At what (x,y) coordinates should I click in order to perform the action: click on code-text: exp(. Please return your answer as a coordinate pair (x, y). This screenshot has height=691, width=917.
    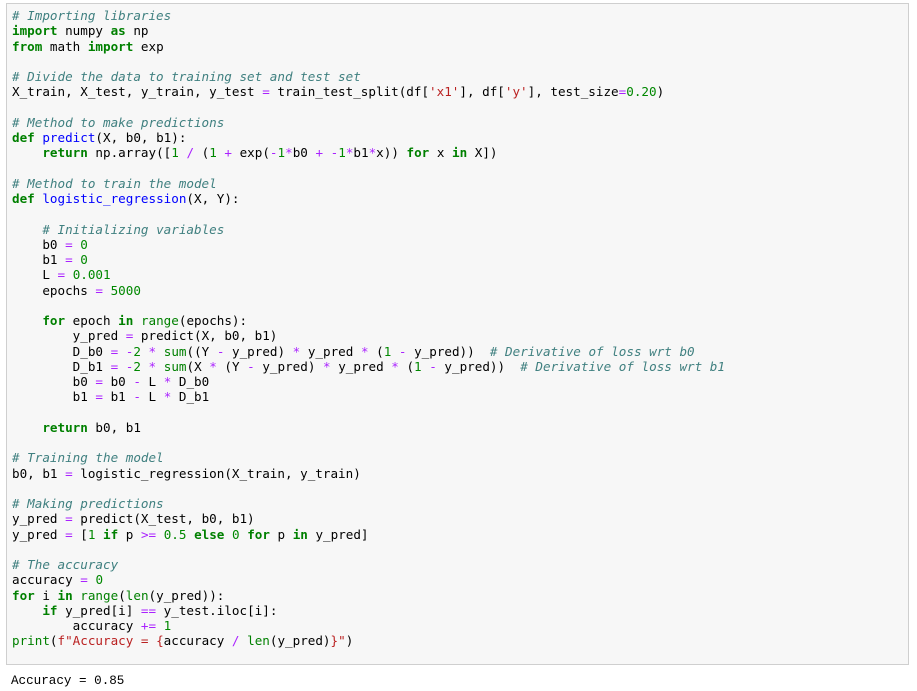
    Looking at the image, I should click on (250, 153).